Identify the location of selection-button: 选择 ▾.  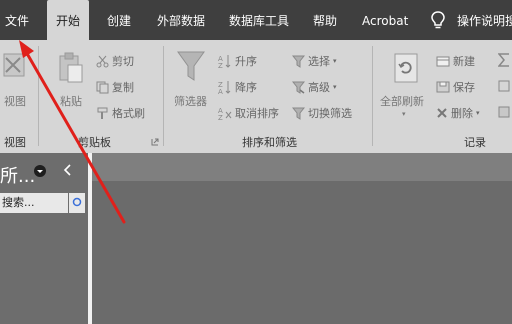
(314, 61).